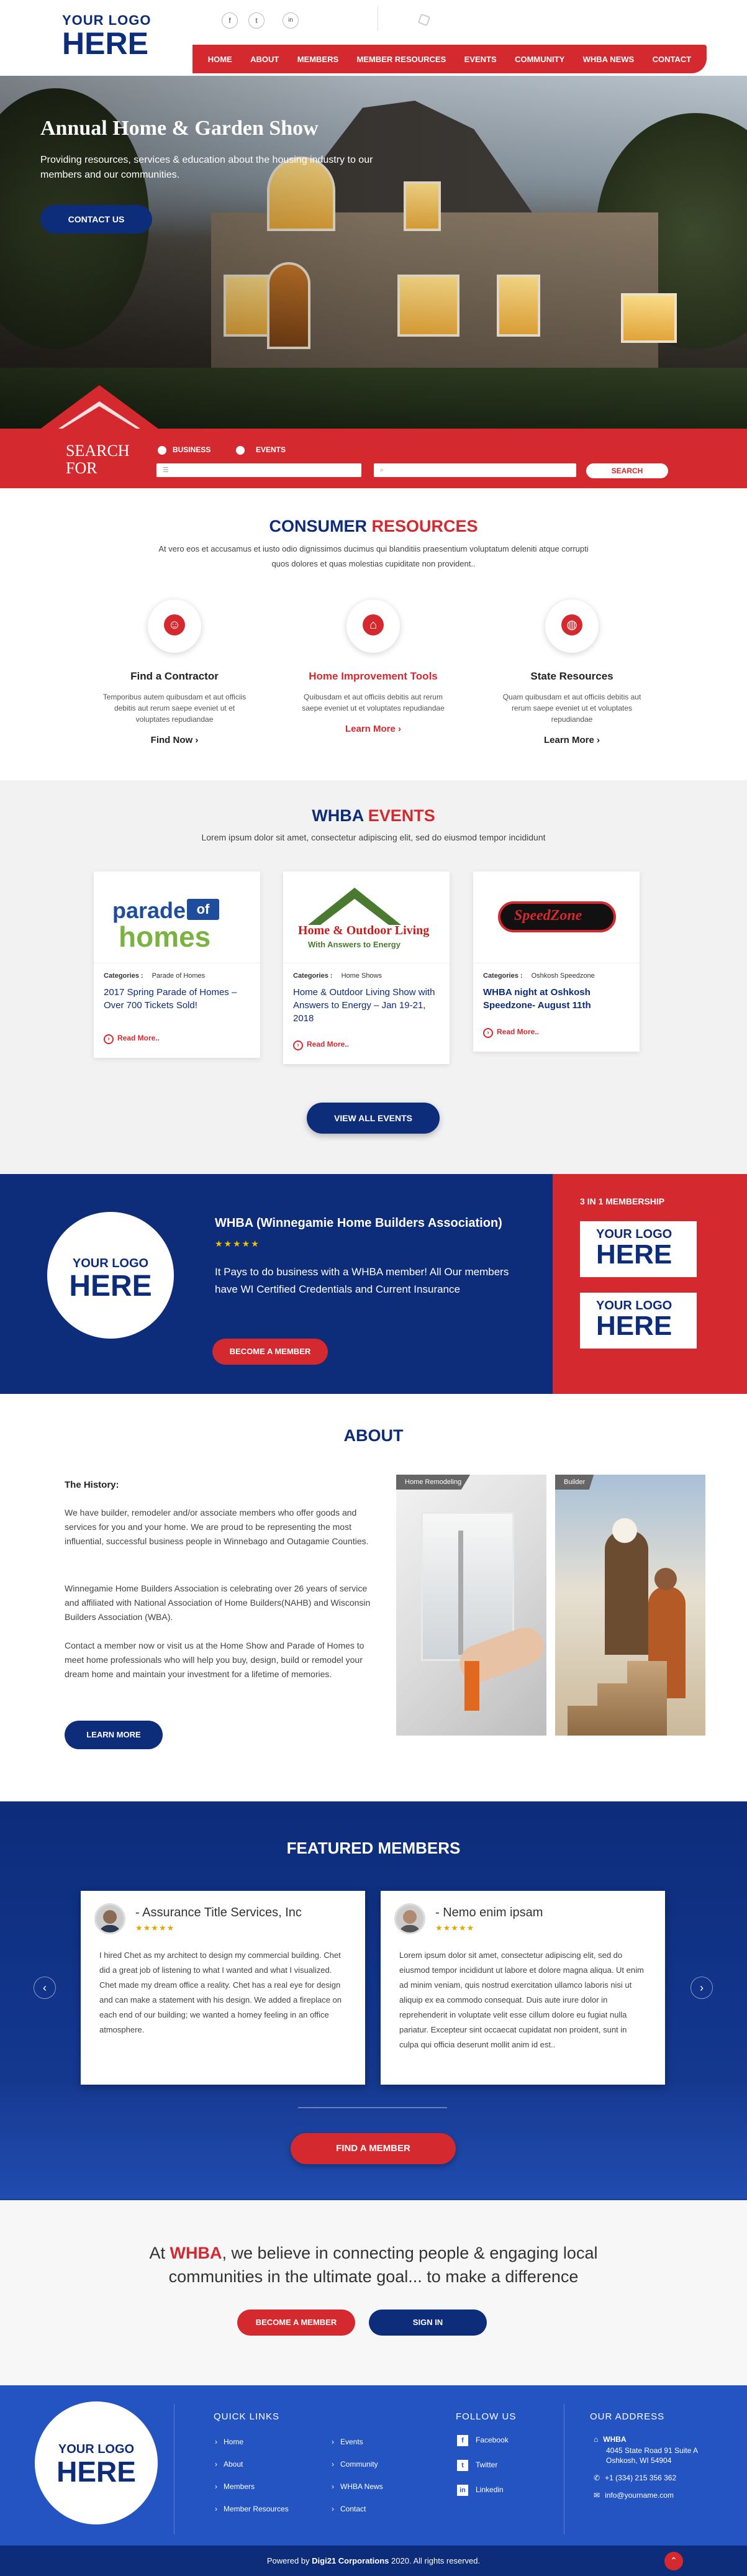 The height and width of the screenshot is (2576, 747). Describe the element at coordinates (428, 2323) in the screenshot. I see `sign-in-button: SIGN IN` at that location.